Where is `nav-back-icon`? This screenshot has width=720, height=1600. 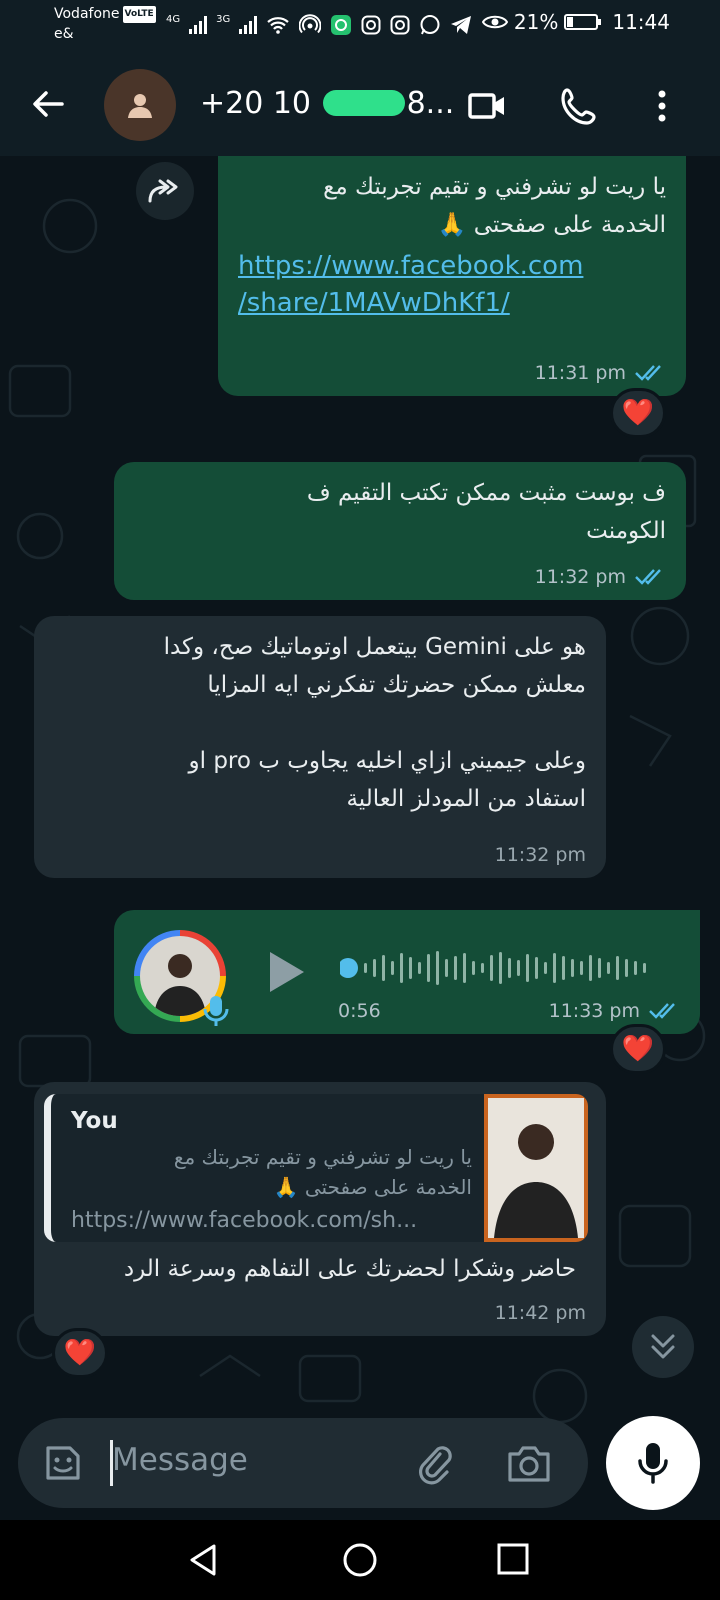
nav-back-icon is located at coordinates (204, 1560).